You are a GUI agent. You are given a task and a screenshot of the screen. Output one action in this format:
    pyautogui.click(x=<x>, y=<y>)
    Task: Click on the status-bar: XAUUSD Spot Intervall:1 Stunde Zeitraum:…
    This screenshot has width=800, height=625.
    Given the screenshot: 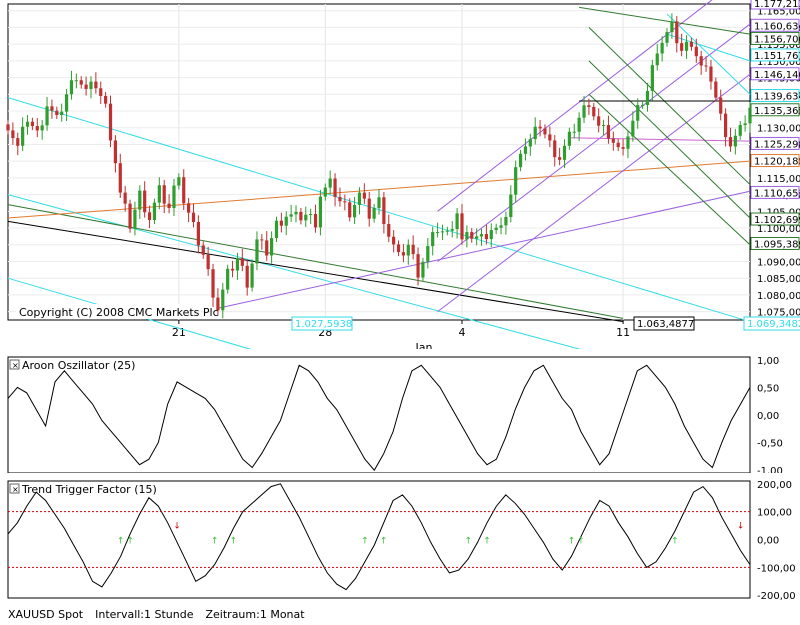 What is the action you would take?
    pyautogui.click(x=400, y=614)
    